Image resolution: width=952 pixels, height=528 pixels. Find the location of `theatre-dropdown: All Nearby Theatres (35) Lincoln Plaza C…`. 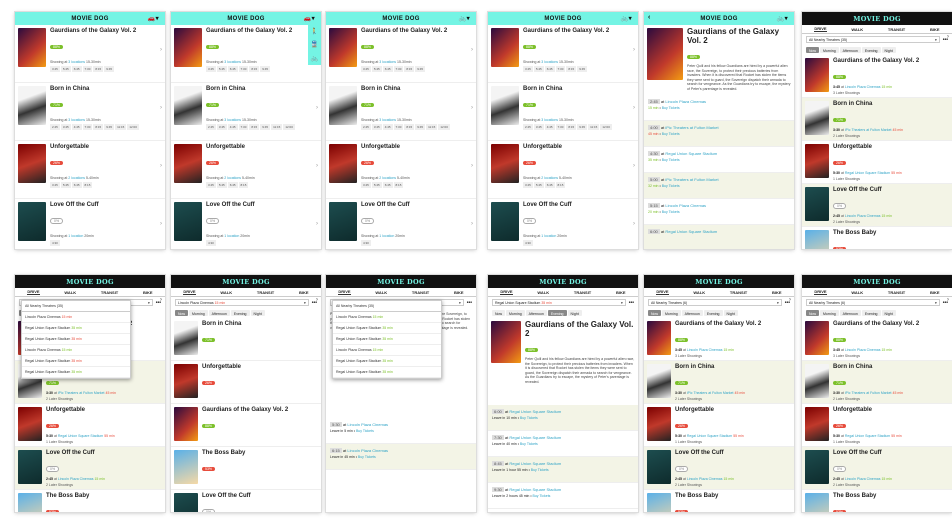

theatre-dropdown: All Nearby Theatres (35) Lincoln Plaza C… is located at coordinates (387, 339).